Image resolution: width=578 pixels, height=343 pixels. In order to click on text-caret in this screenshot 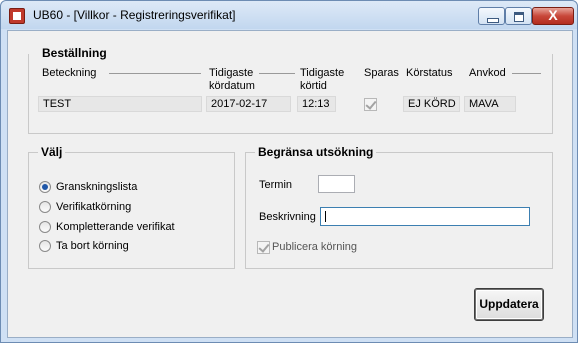, I will do `click(325, 216)`.